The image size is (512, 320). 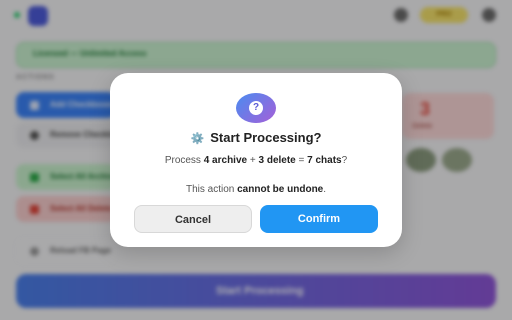 What do you see at coordinates (324, 160) in the screenshot?
I see `total-count: 7 chats` at bounding box center [324, 160].